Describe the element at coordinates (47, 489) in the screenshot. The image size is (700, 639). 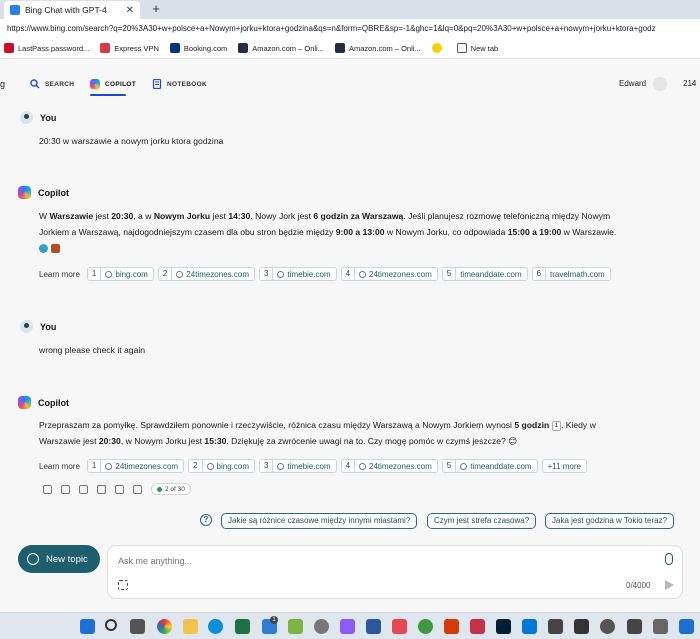
I see `thumbs-up-icon` at that location.